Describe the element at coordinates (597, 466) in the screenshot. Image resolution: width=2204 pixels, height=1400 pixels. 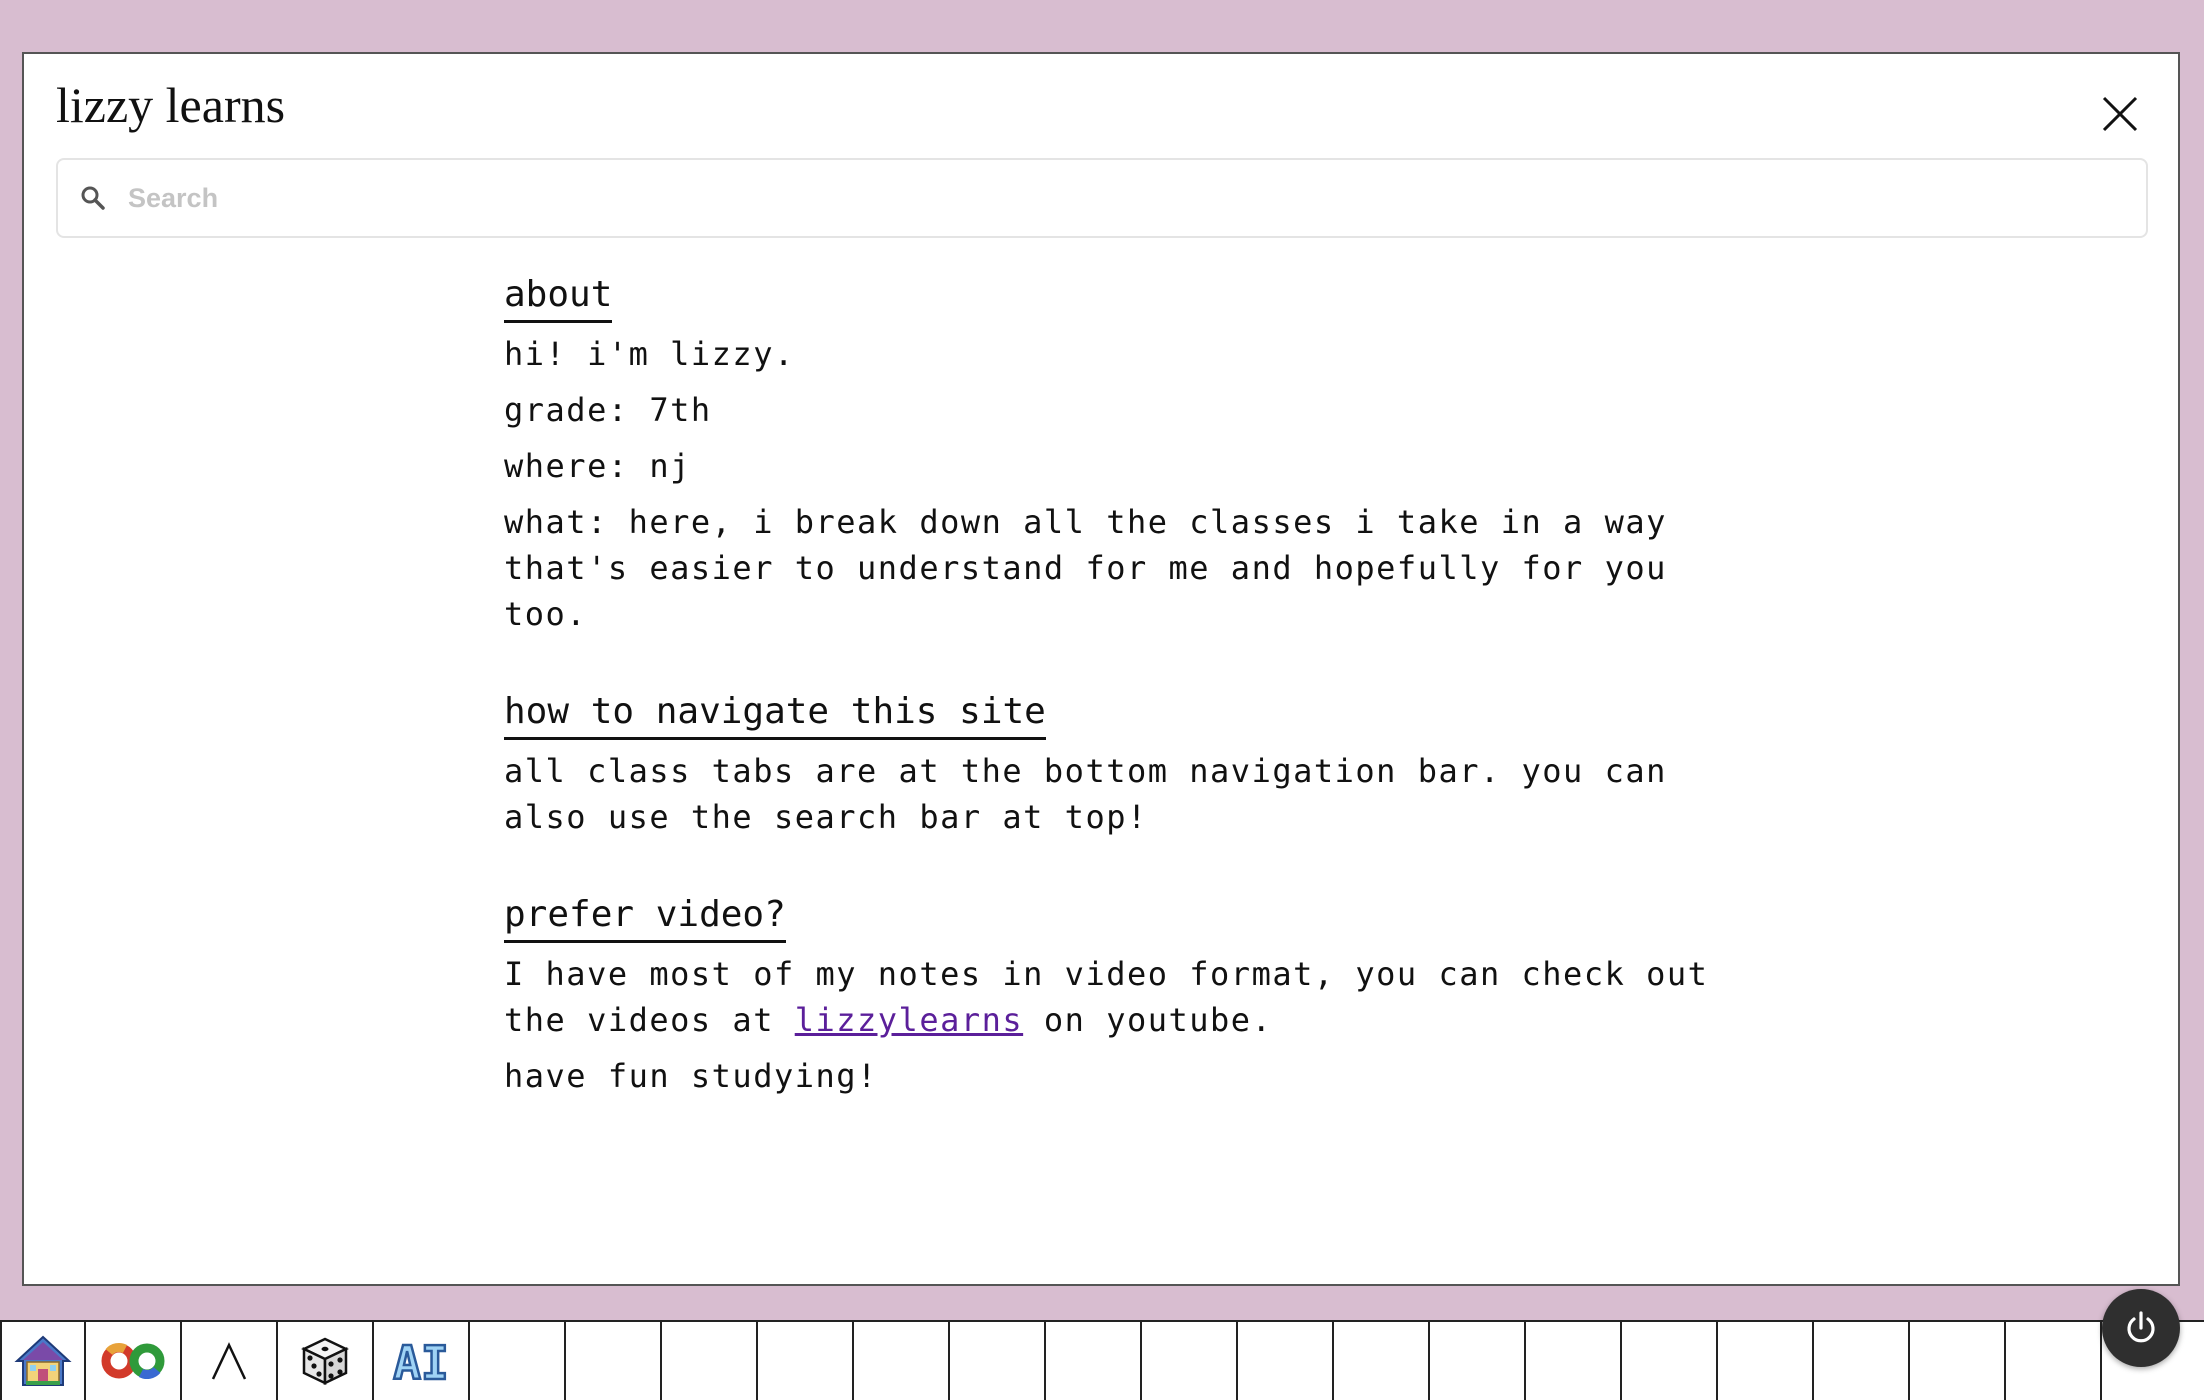
I see `about-line-where: where: nj` at that location.